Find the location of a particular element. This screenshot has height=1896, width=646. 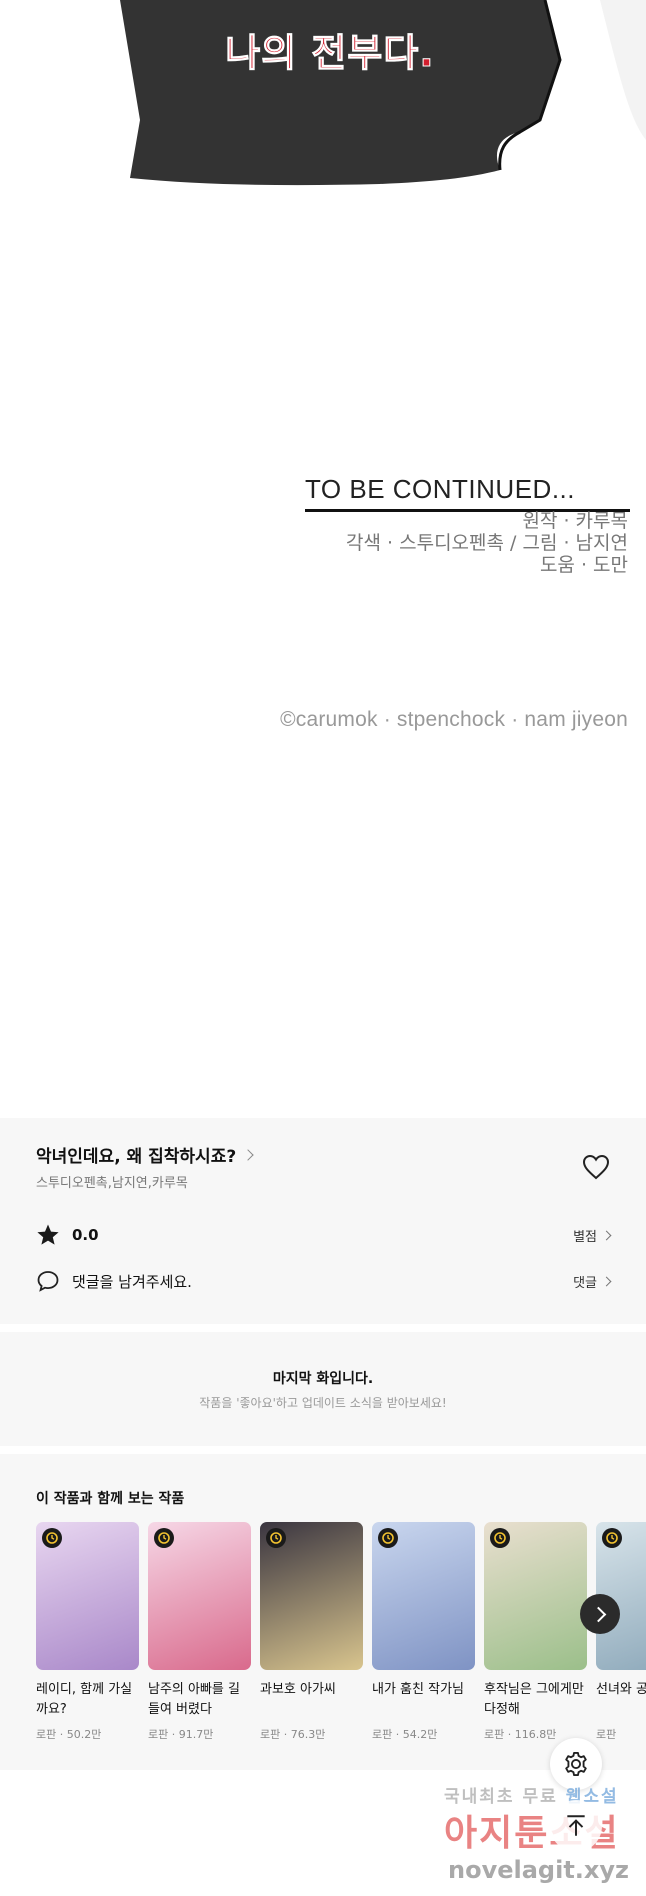

carousel-next-button is located at coordinates (600, 1614).